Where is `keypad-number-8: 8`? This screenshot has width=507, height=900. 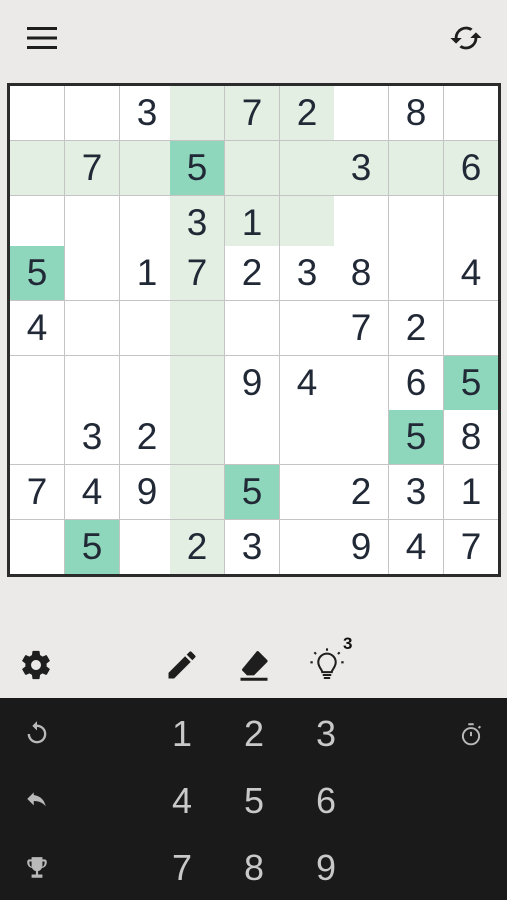 keypad-number-8: 8 is located at coordinates (254, 868).